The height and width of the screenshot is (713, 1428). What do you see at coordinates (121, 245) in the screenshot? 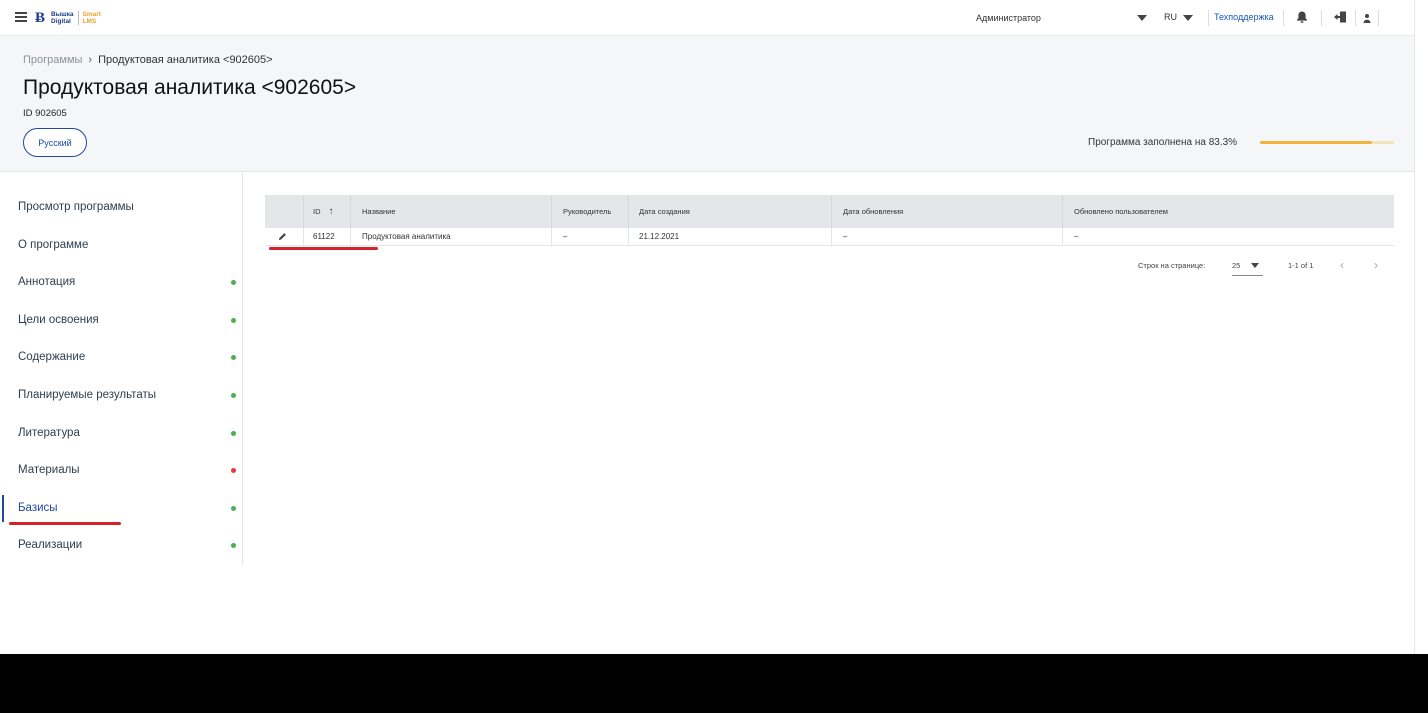
I see `sidebar-item: О программе` at bounding box center [121, 245].